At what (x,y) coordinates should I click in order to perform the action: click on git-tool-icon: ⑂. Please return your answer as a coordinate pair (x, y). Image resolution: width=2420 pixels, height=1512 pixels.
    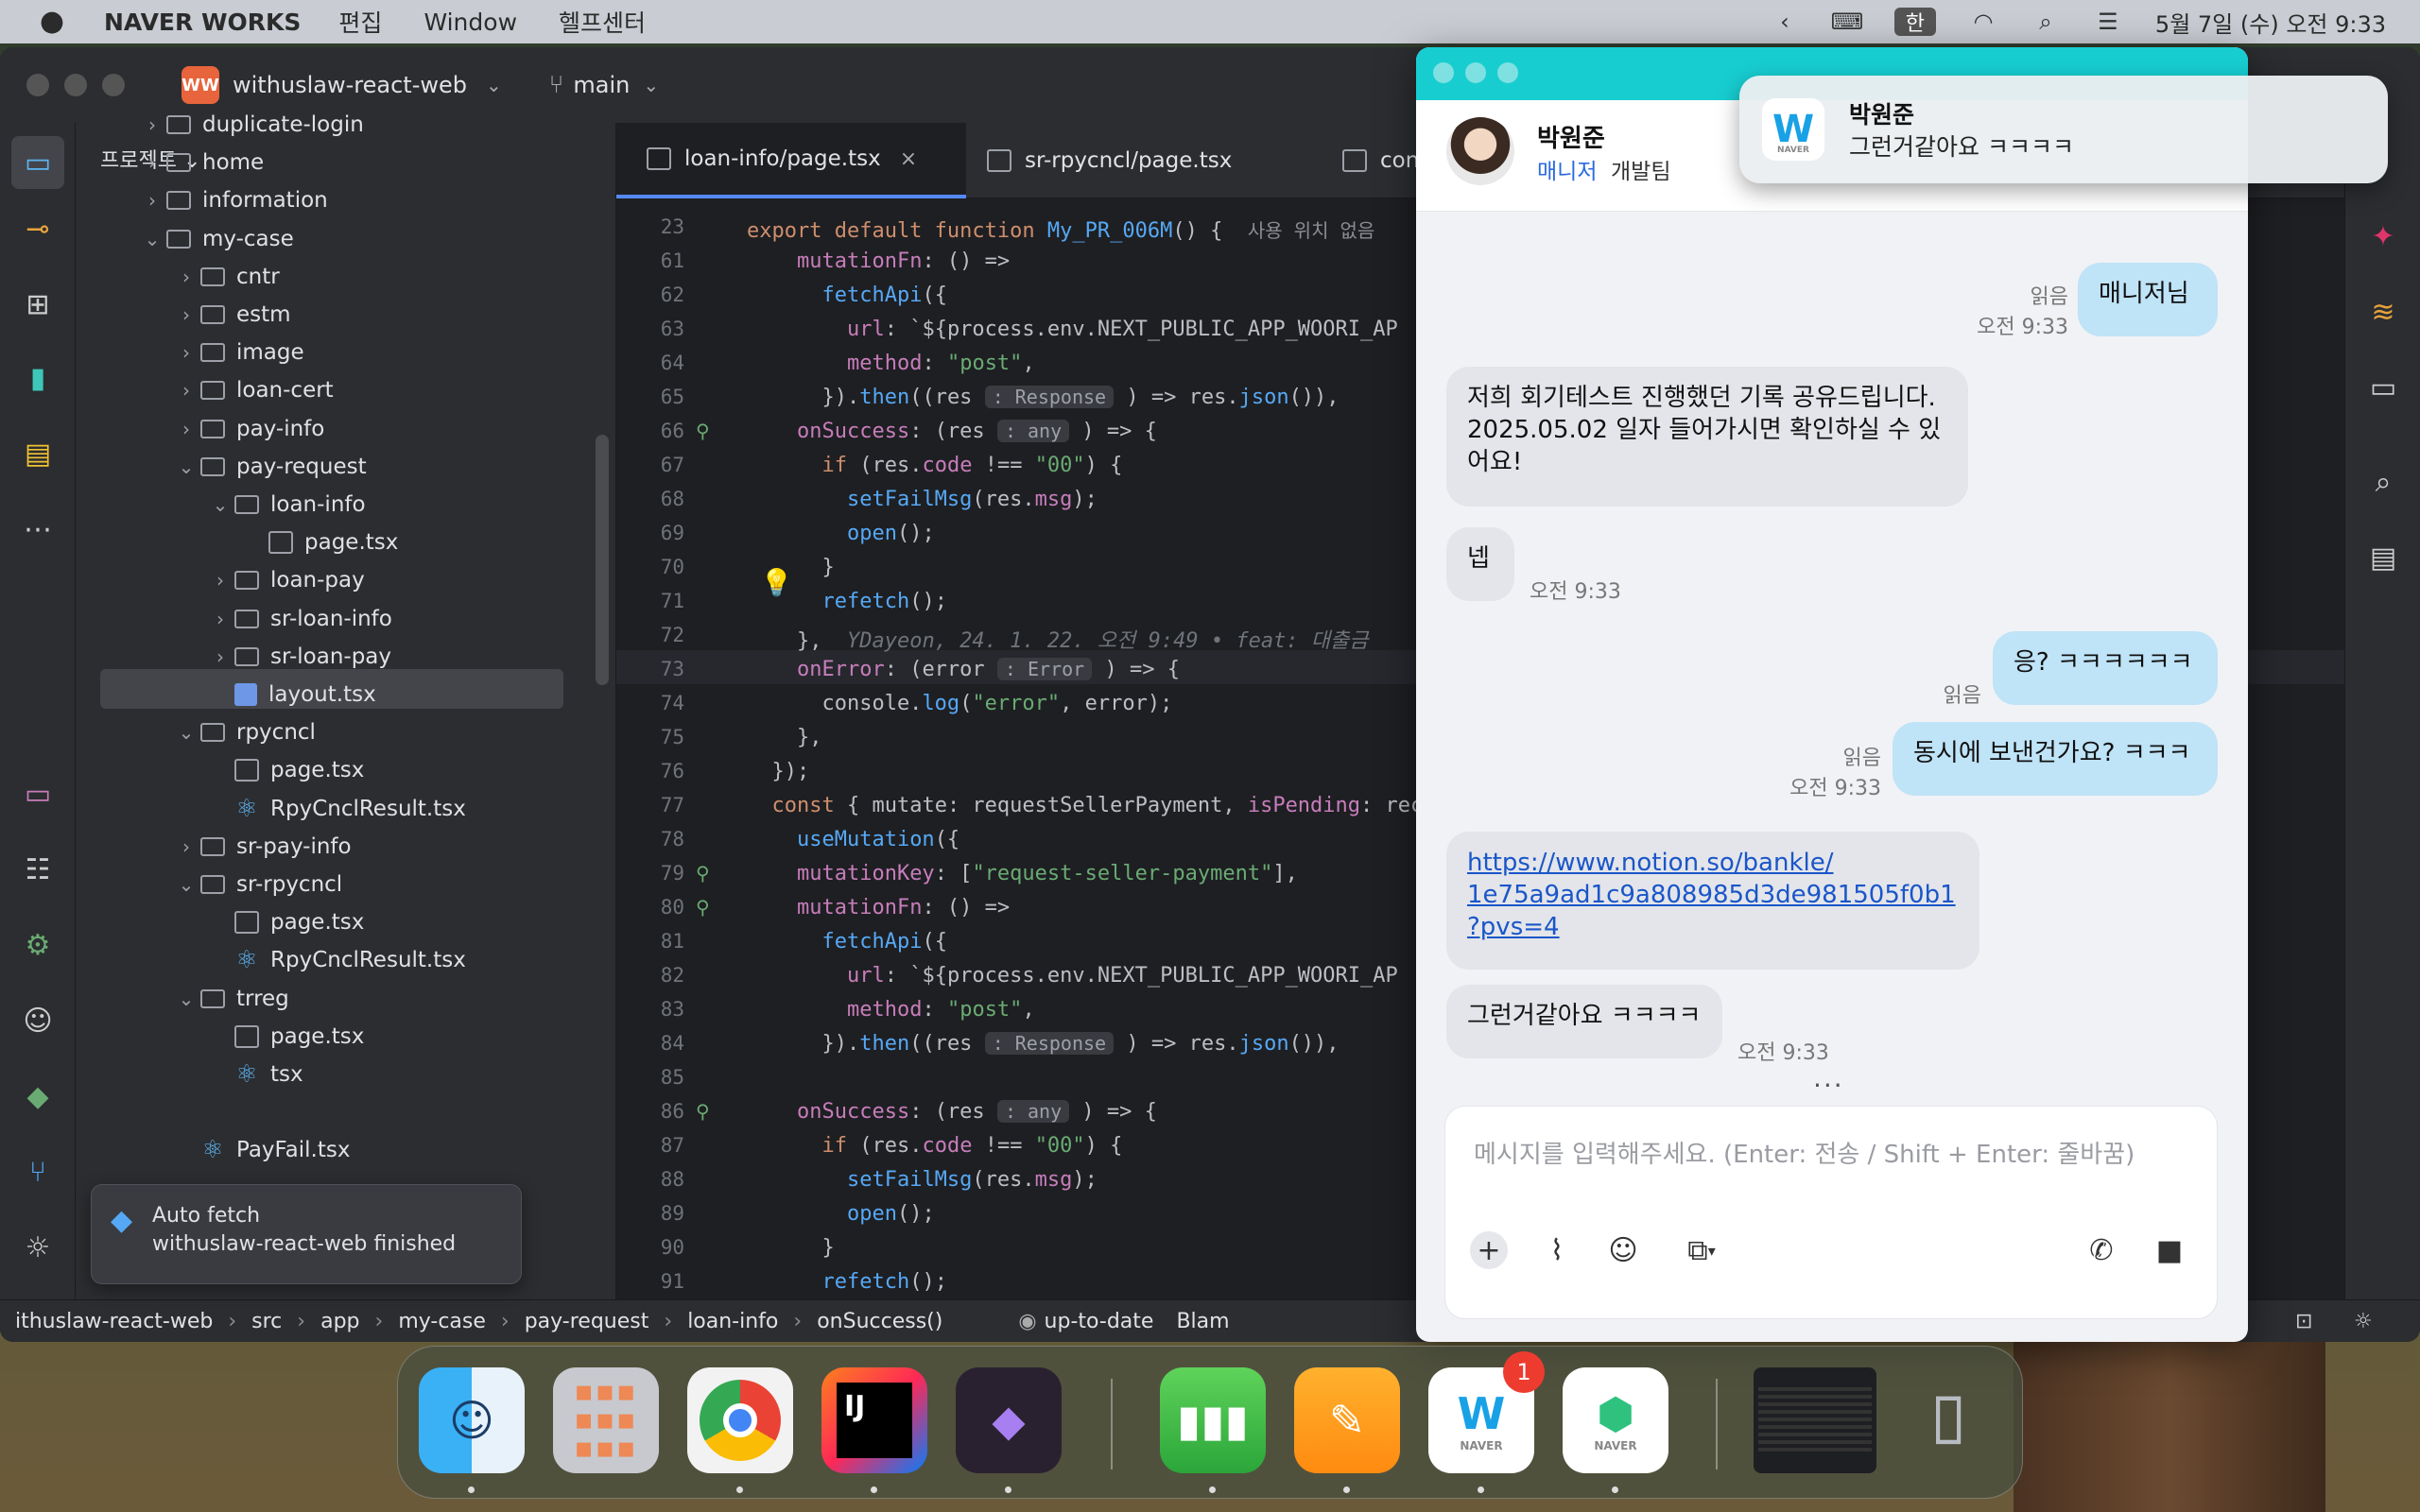
    Looking at the image, I should click on (38, 1172).